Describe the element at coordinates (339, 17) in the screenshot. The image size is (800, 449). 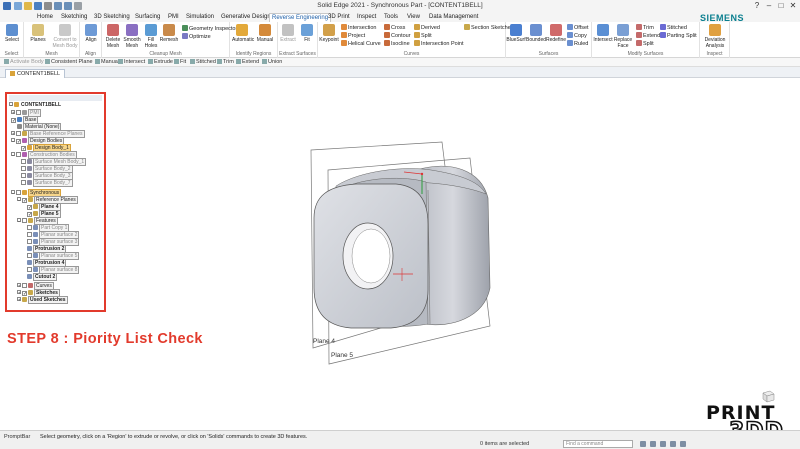
I see `tab-3d-print: 3D Print` at that location.